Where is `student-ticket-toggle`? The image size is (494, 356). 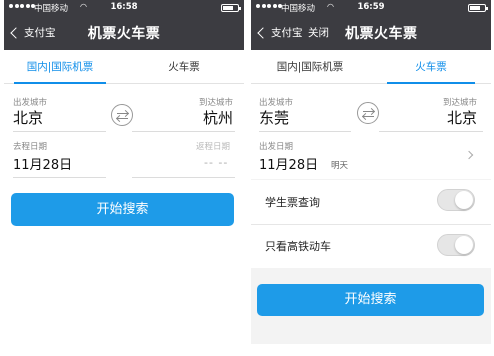 student-ticket-toggle is located at coordinates (456, 200).